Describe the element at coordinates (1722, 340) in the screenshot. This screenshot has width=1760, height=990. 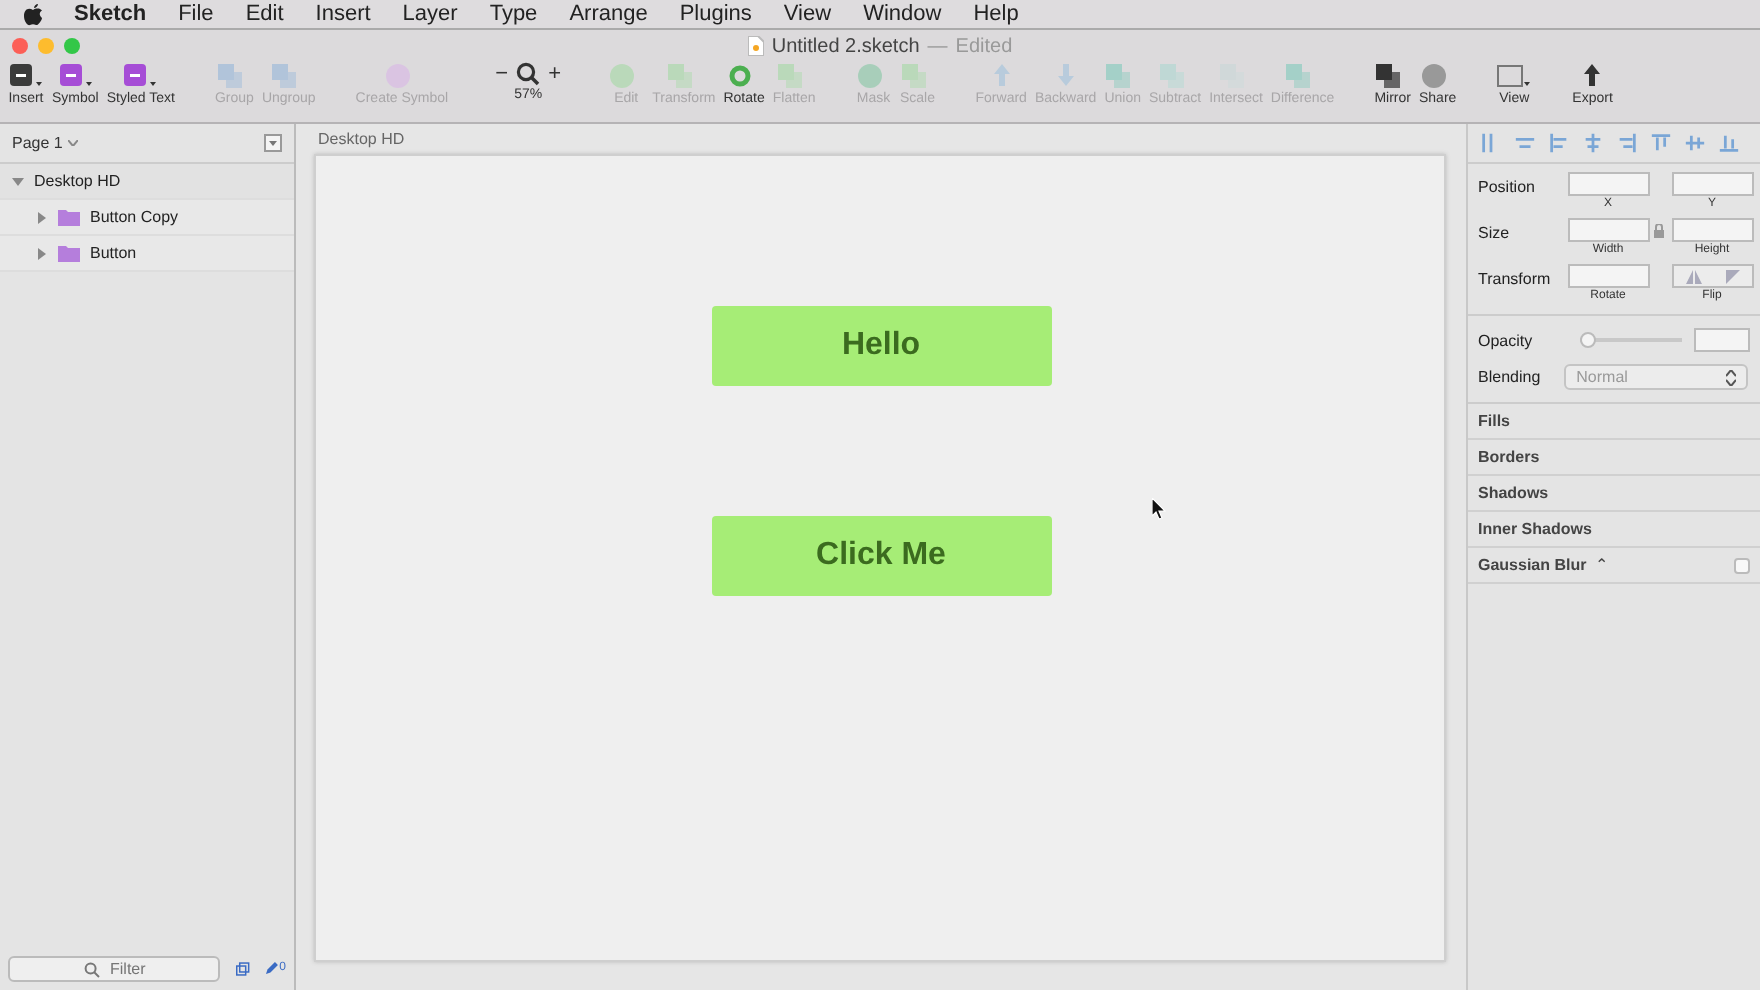
I see `opacity-field` at that location.